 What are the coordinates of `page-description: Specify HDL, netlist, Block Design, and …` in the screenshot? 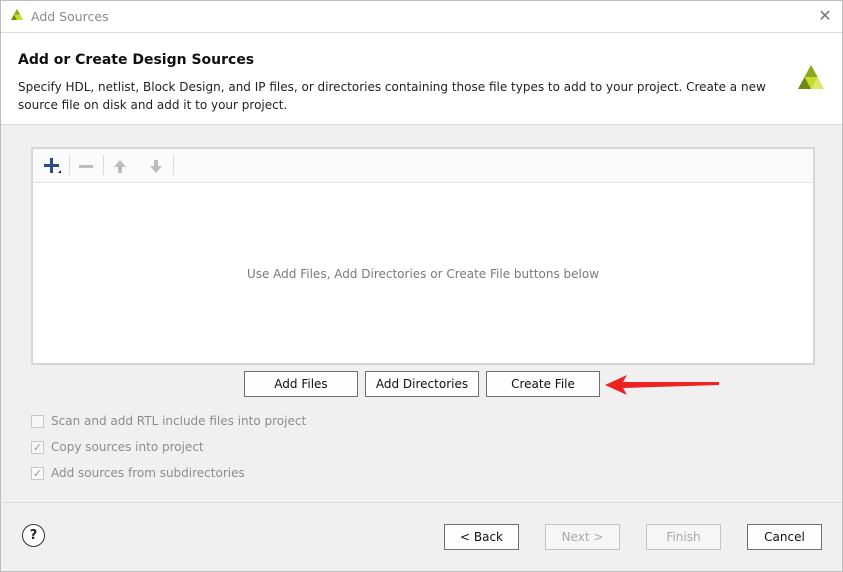 It's located at (392, 96).